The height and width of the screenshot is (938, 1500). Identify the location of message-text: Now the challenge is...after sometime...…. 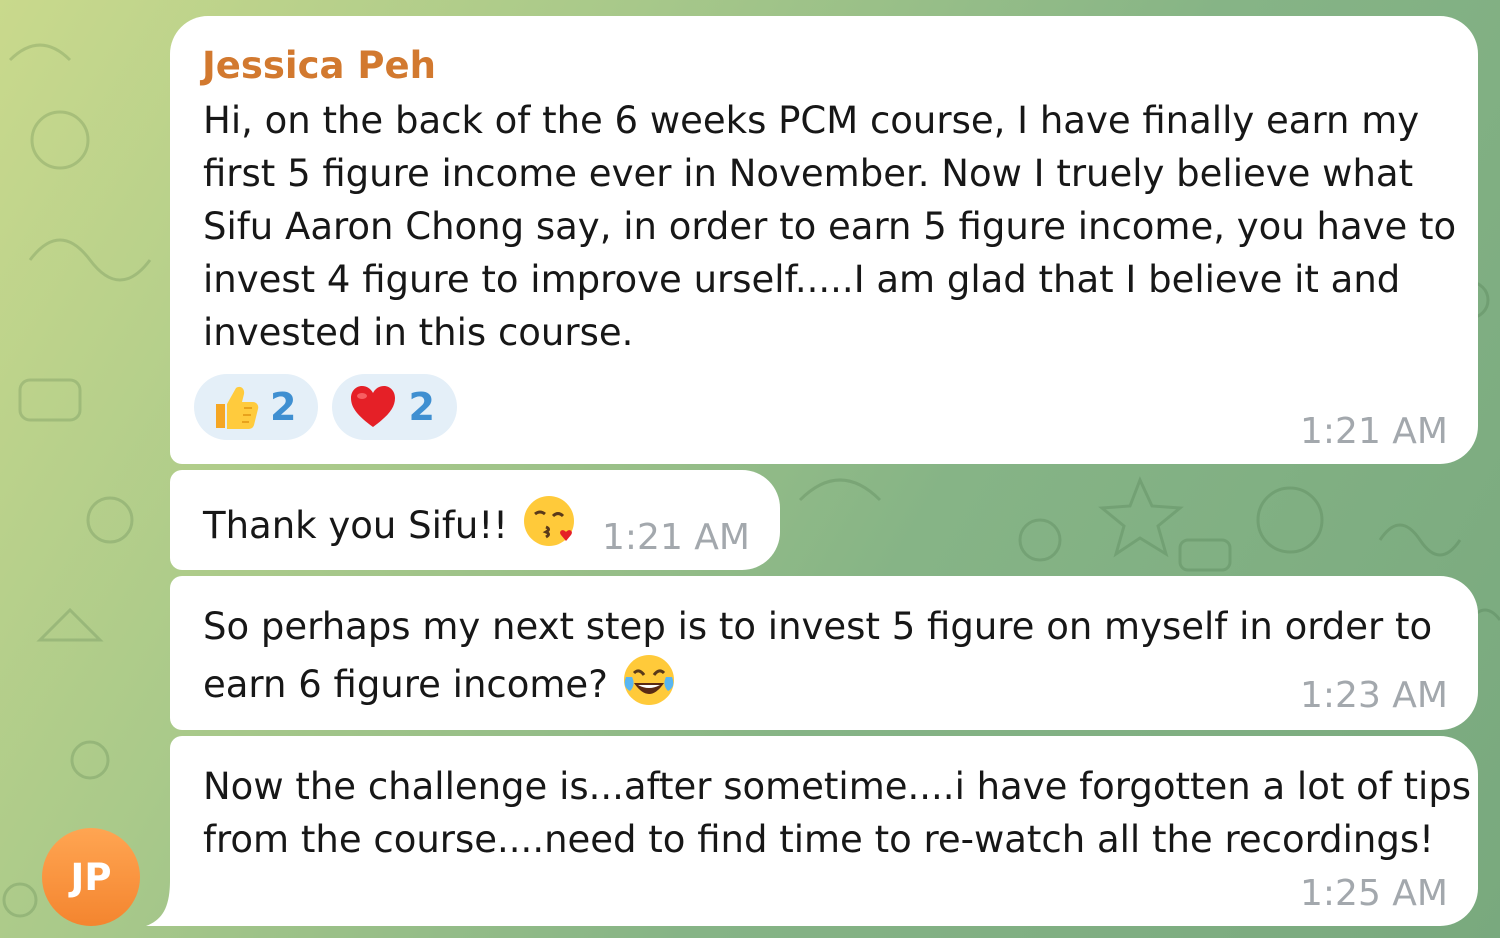
(837, 813).